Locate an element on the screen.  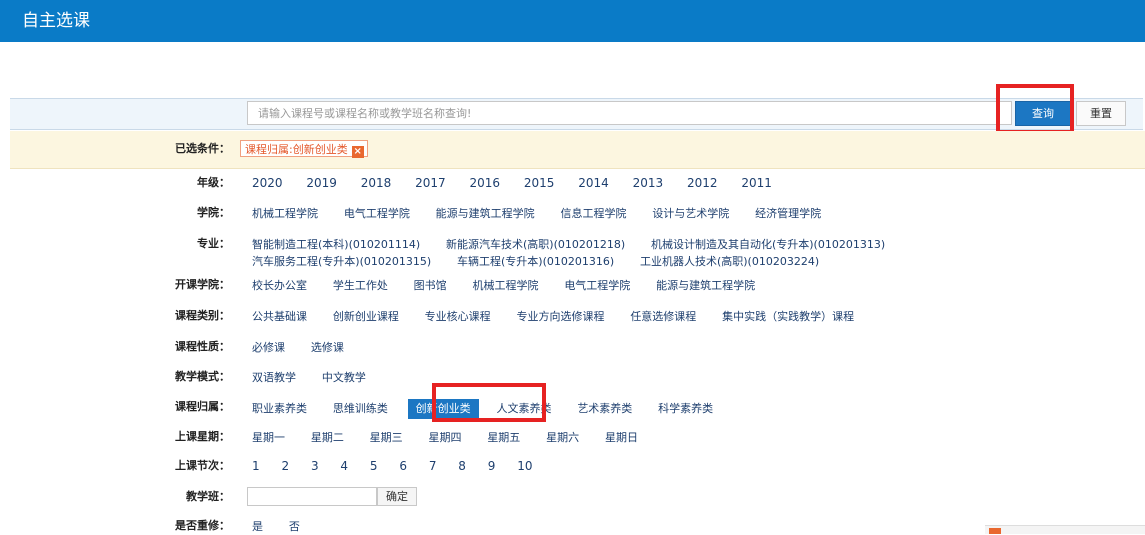
college-option: 机械工程学院 is located at coordinates (285, 214).